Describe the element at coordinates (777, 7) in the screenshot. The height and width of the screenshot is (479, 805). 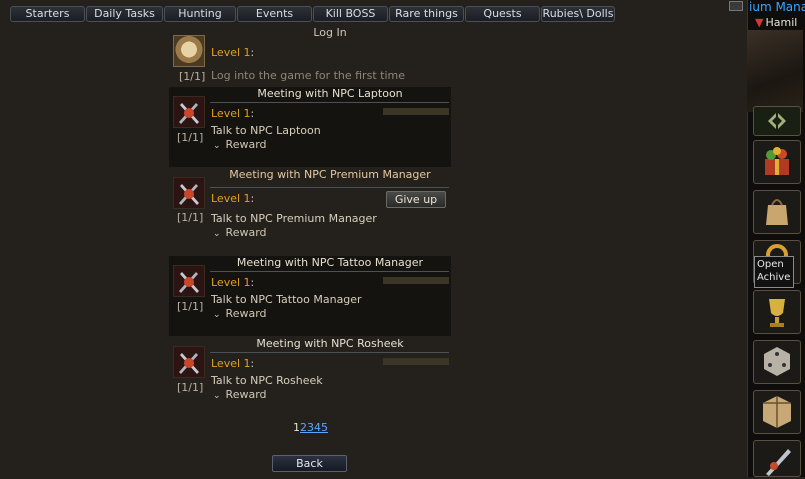
I see `npc-name-partial: ium Mana` at that location.